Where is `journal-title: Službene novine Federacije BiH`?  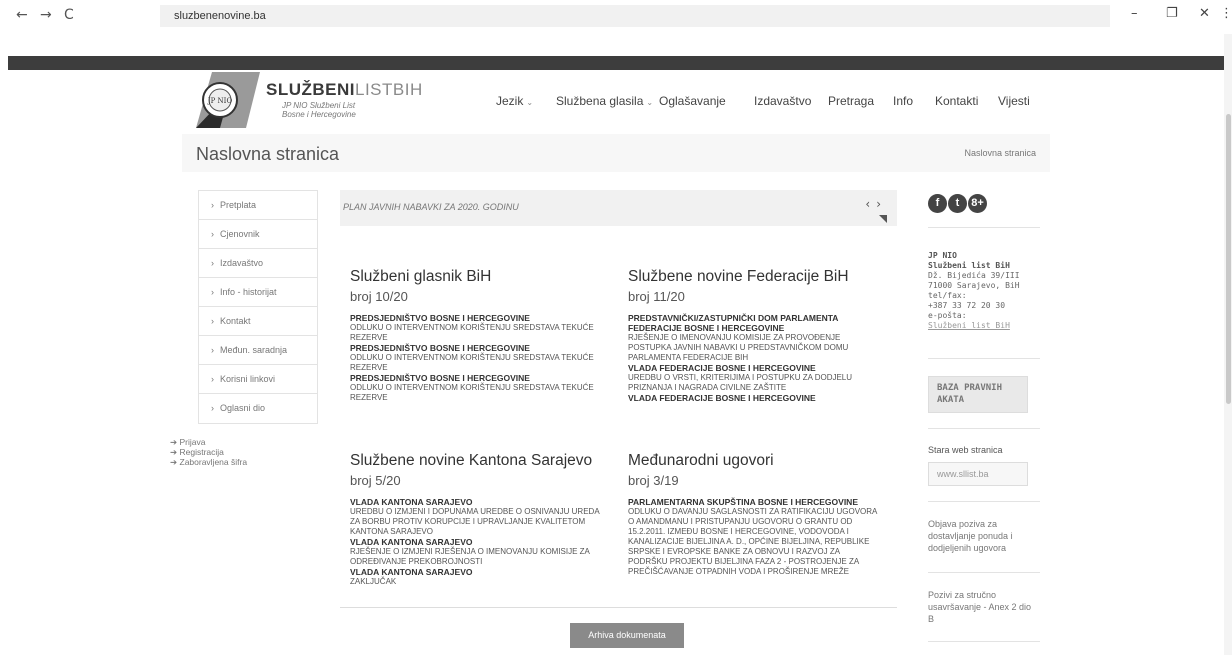
journal-title: Službene novine Federacije BiH is located at coordinates (753, 277).